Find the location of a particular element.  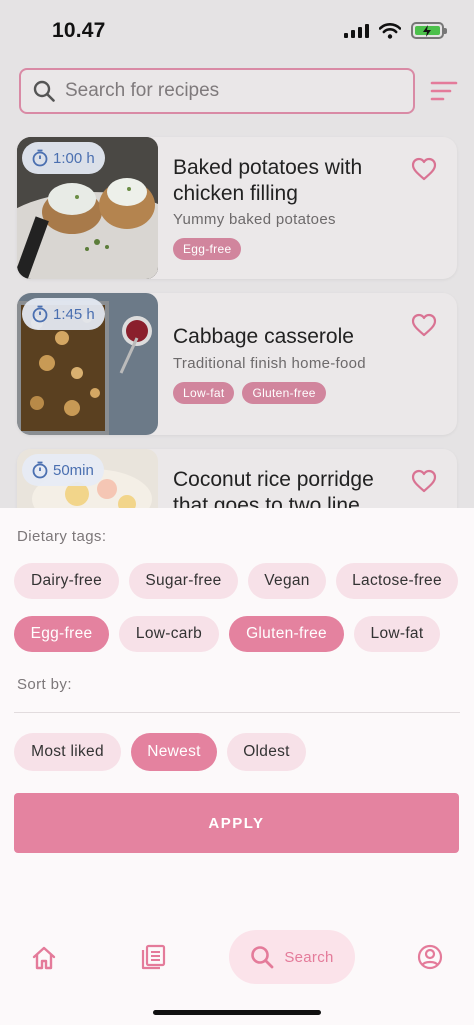

cook-time-badge: 1:00 h is located at coordinates (63, 158).